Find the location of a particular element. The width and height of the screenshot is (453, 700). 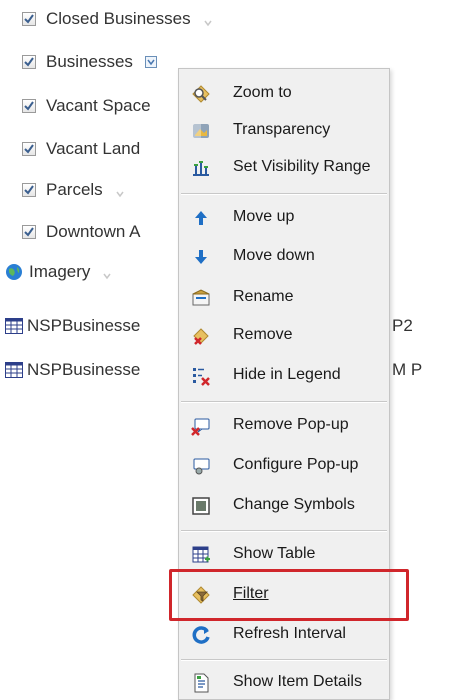

menu-item-label: Transparency is located at coordinates (282, 129).